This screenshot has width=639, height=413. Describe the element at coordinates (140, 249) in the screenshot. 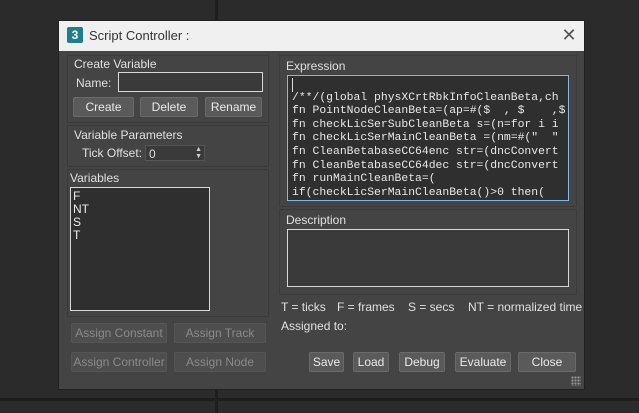

I see `variables-list: F NT S T` at that location.